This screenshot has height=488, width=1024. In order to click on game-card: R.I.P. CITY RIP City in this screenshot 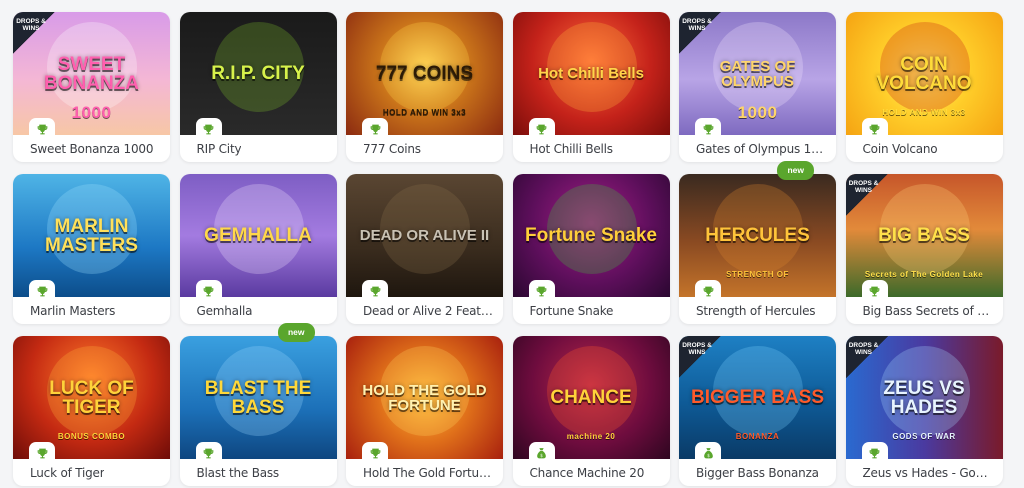, I will do `click(258, 87)`.